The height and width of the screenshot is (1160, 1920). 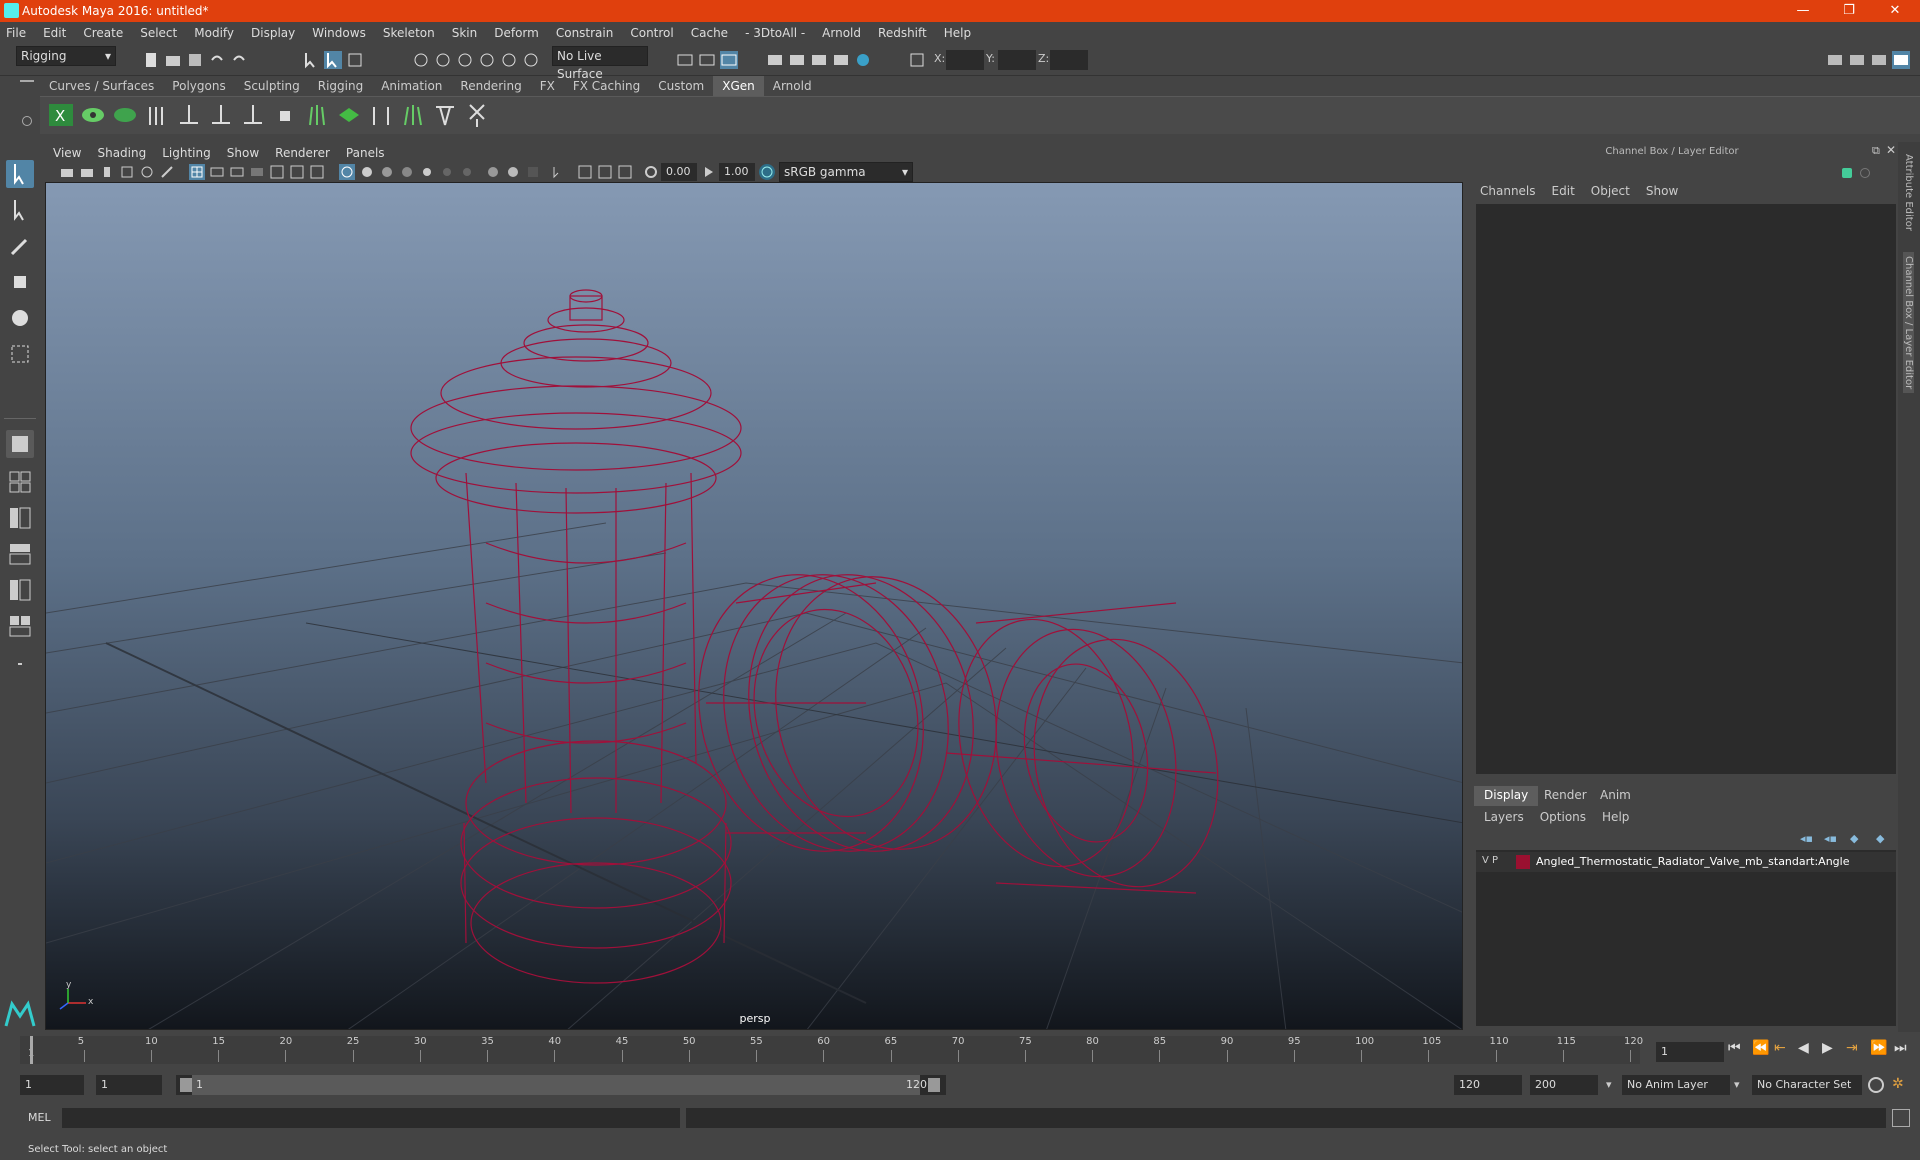 I want to click on grease-pencil-icon, so click(x=167, y=172).